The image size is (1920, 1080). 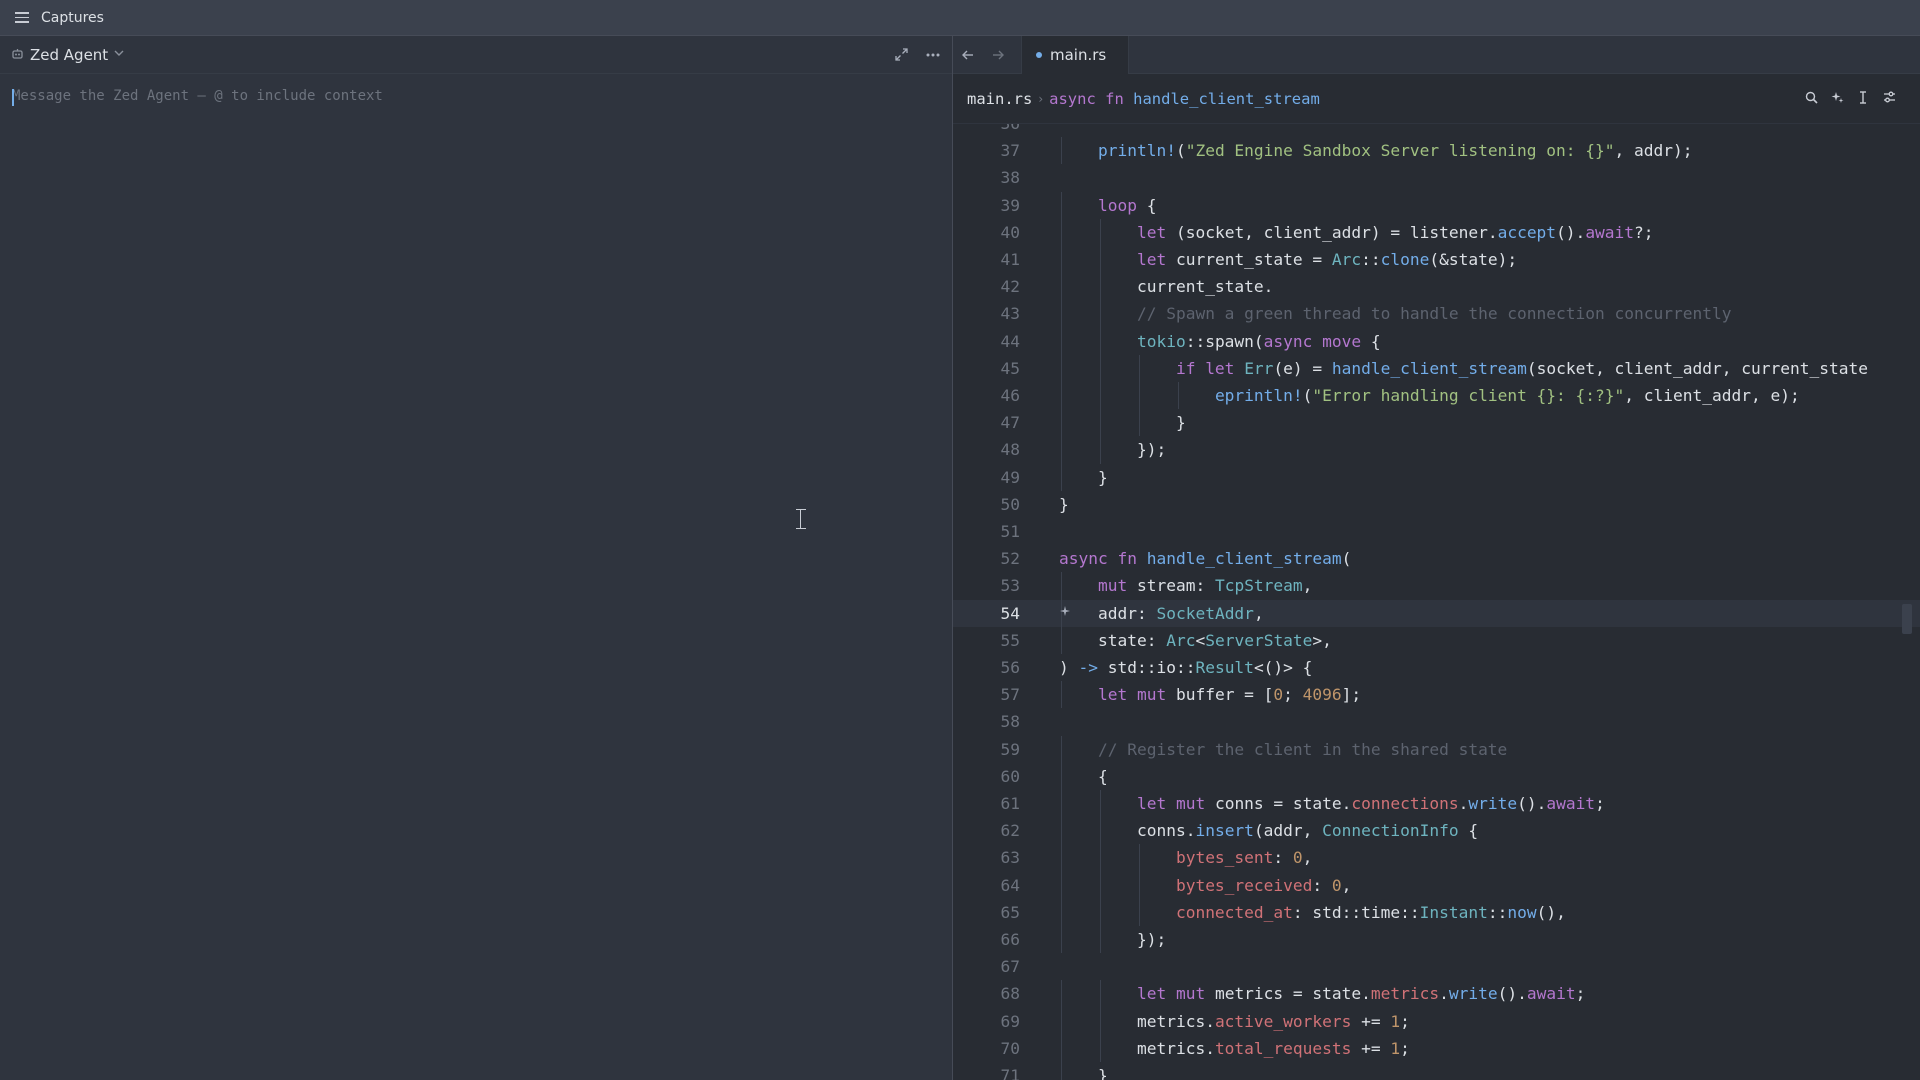 What do you see at coordinates (1436, 1071) in the screenshot?
I see `code-line: 71 }` at bounding box center [1436, 1071].